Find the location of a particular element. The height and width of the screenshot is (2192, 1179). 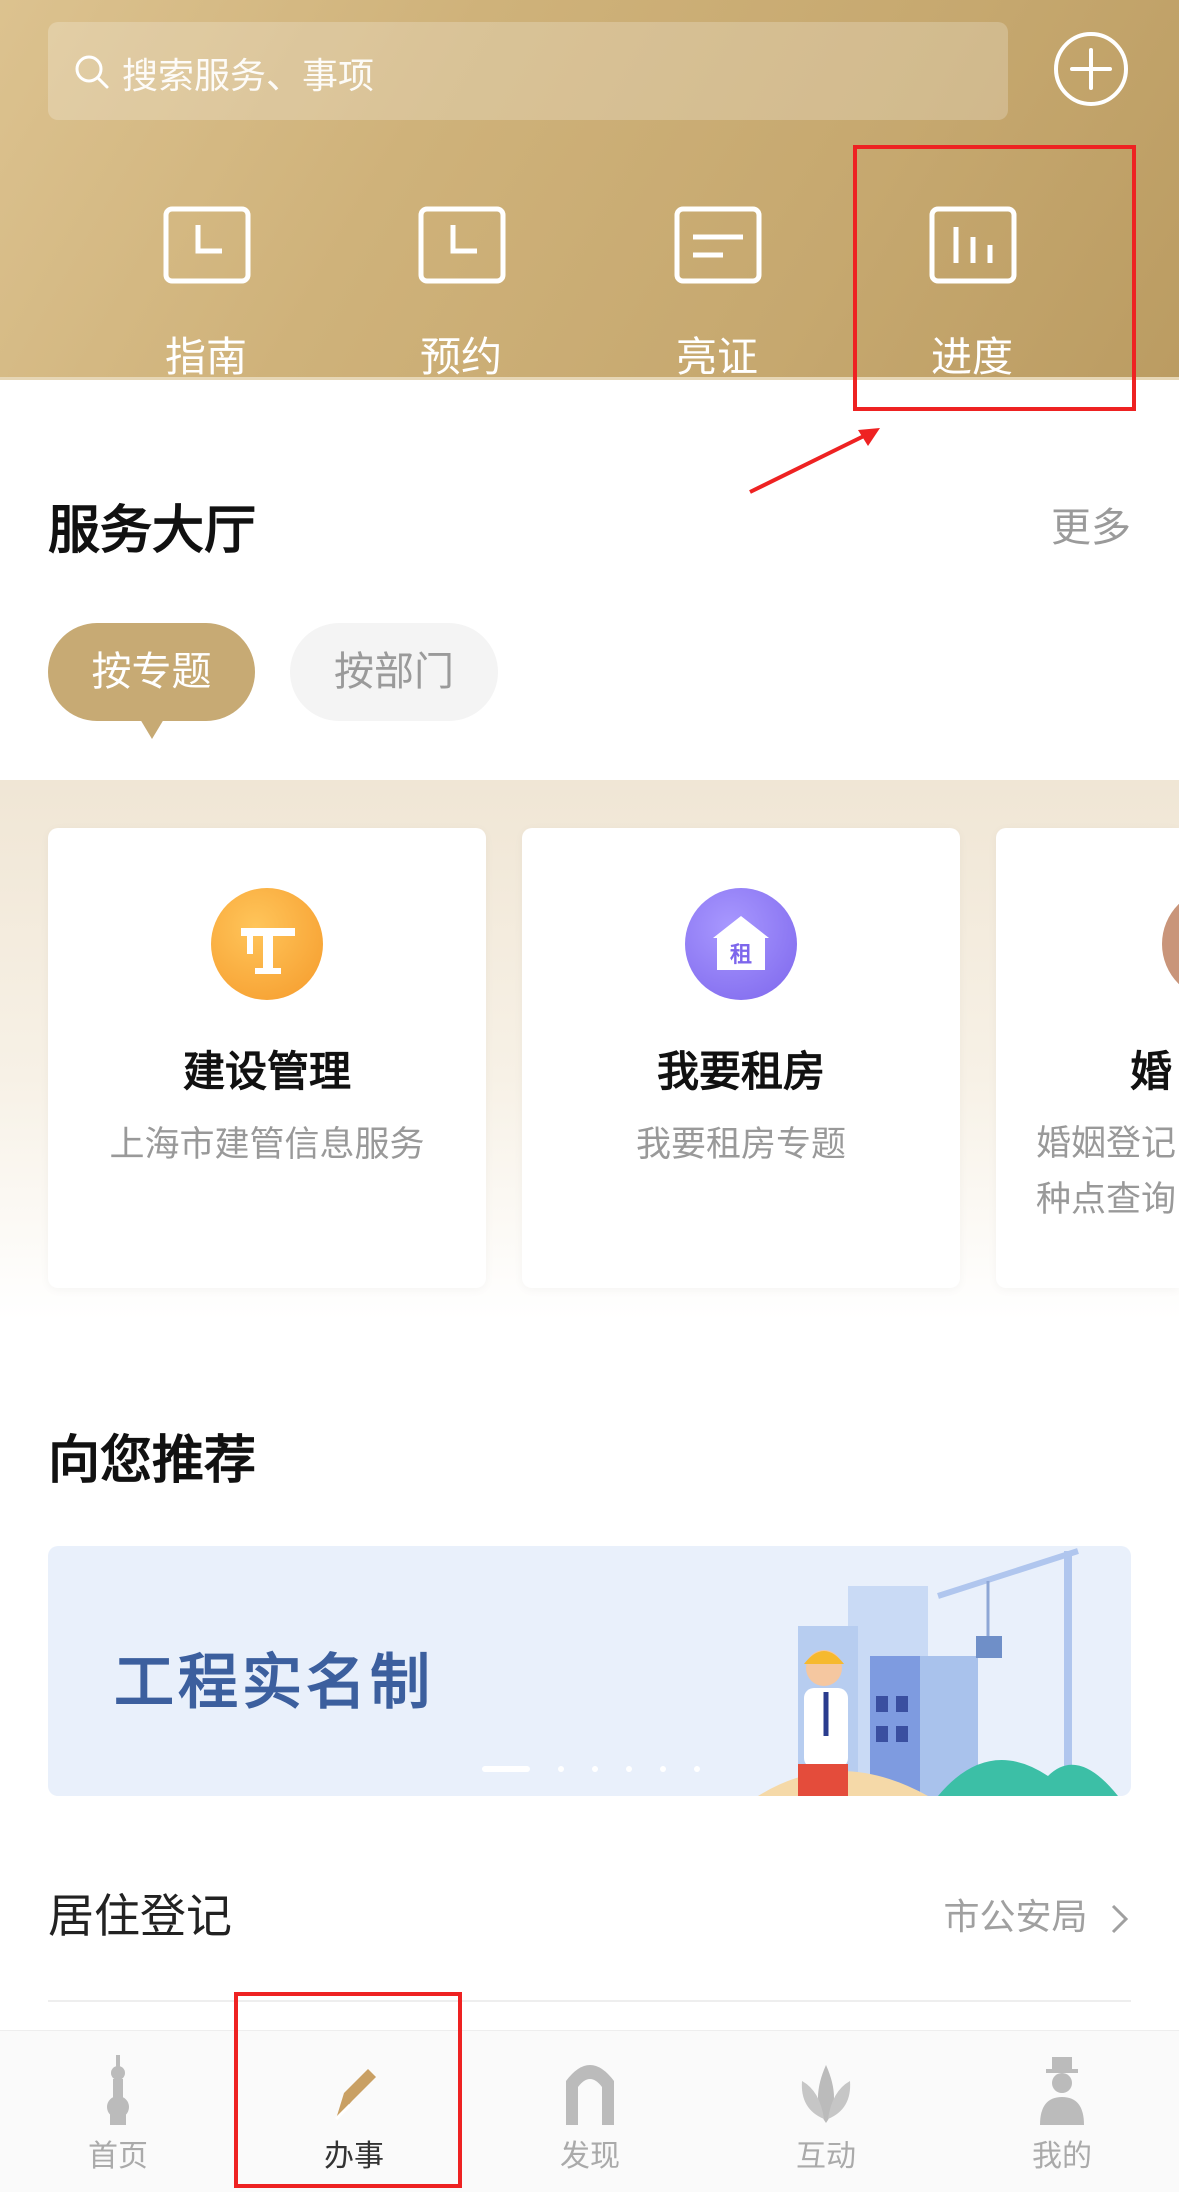

tab-interact: 互动 is located at coordinates (826, 2111).